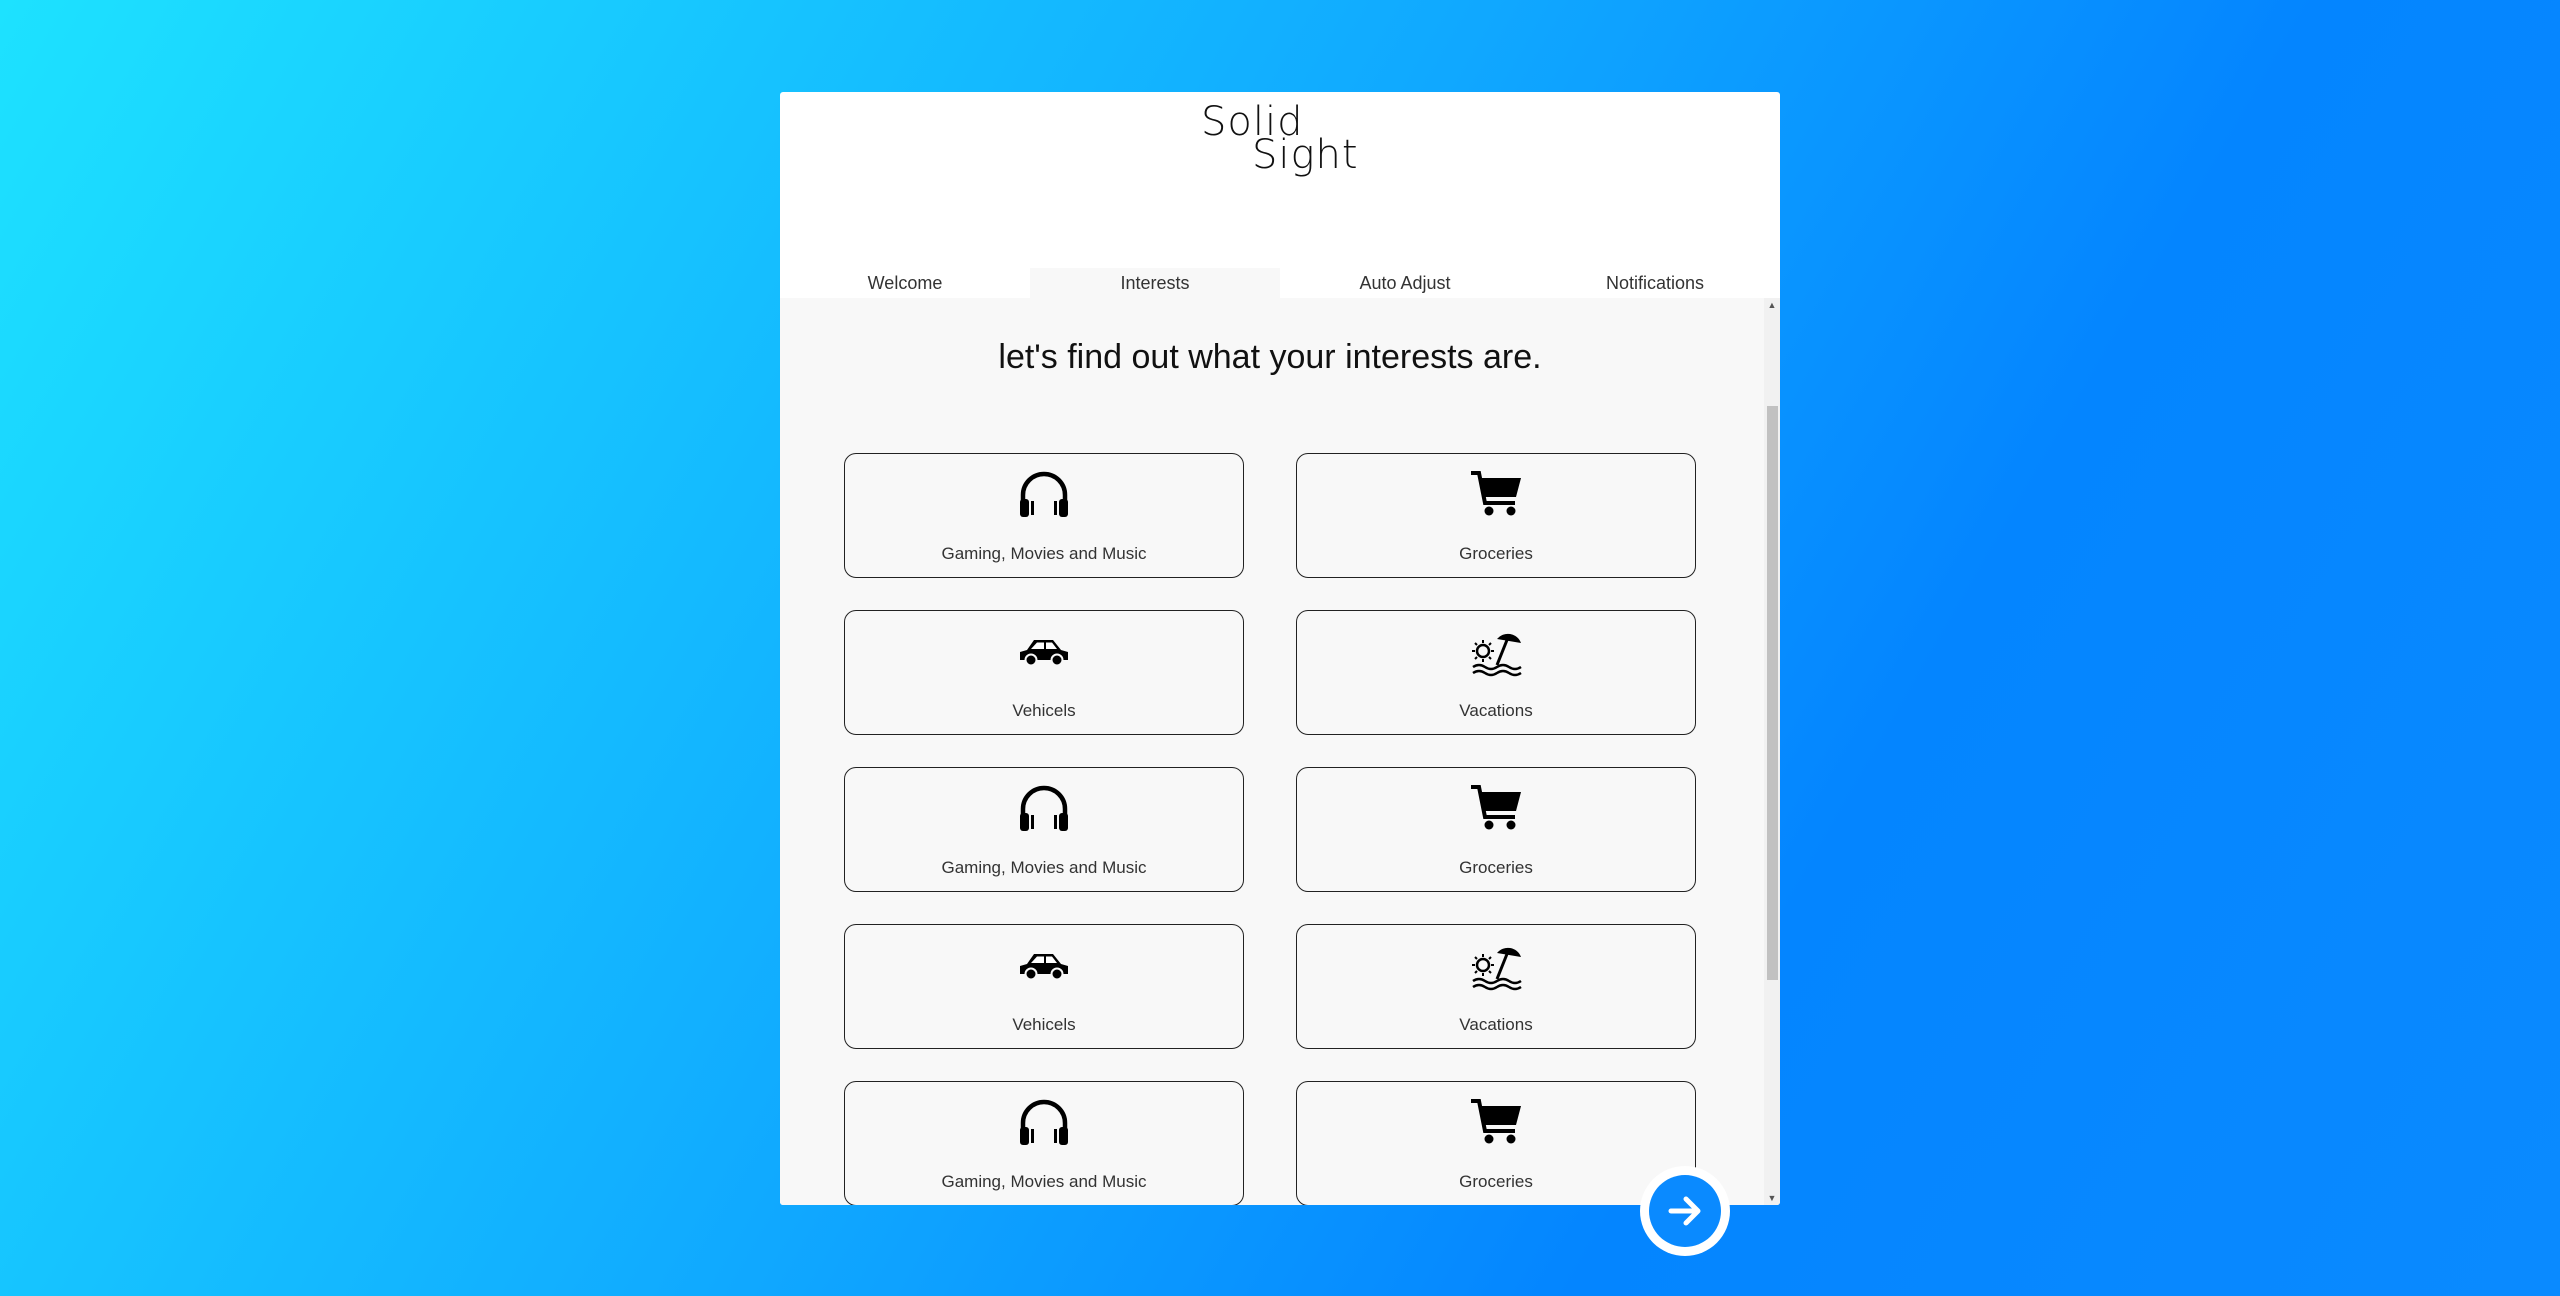  I want to click on page-title: let's find out what your interests are., so click(1270, 357).